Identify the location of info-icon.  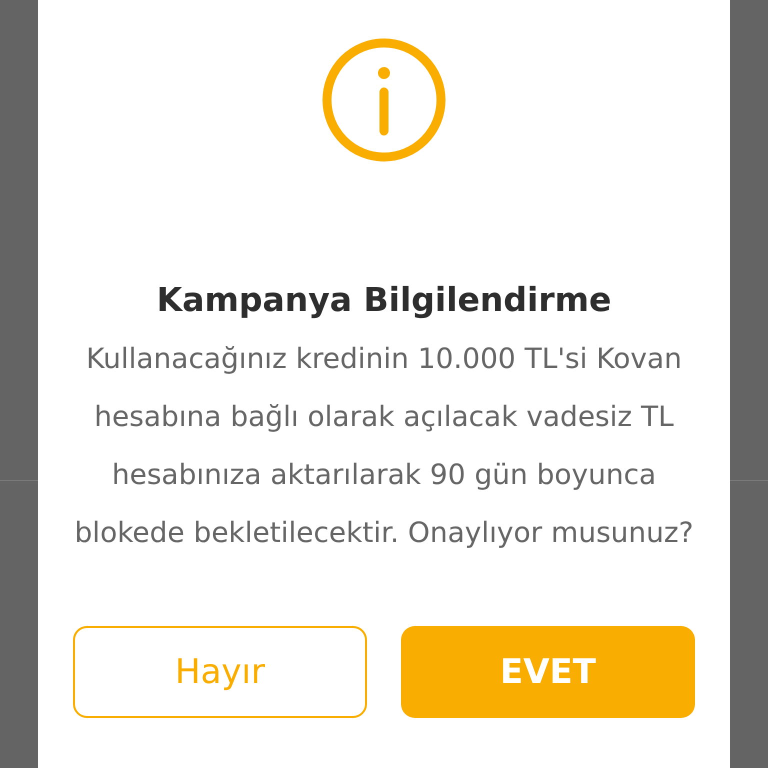
(384, 100).